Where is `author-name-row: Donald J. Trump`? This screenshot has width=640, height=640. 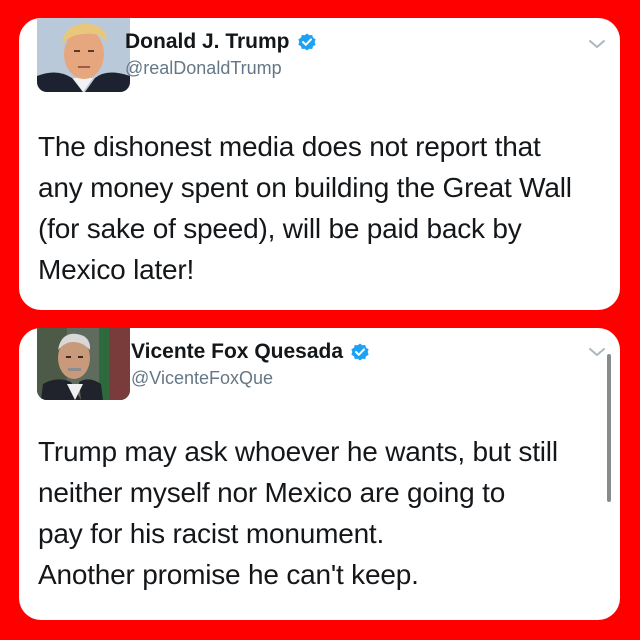
author-name-row: Donald J. Trump is located at coordinates (221, 42).